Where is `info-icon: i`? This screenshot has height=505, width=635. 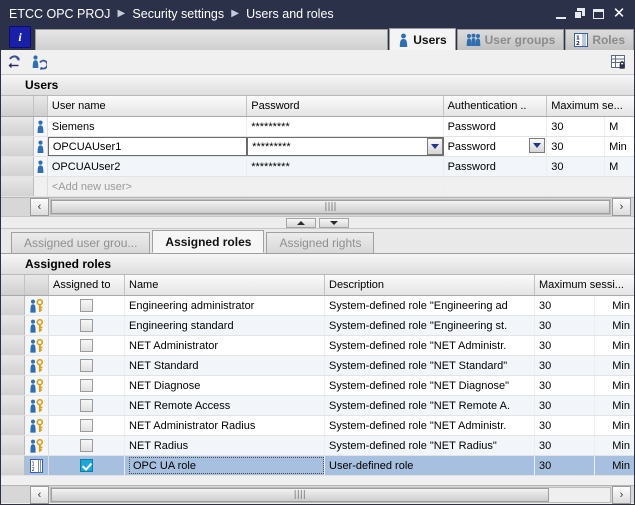
info-icon: i is located at coordinates (20, 37).